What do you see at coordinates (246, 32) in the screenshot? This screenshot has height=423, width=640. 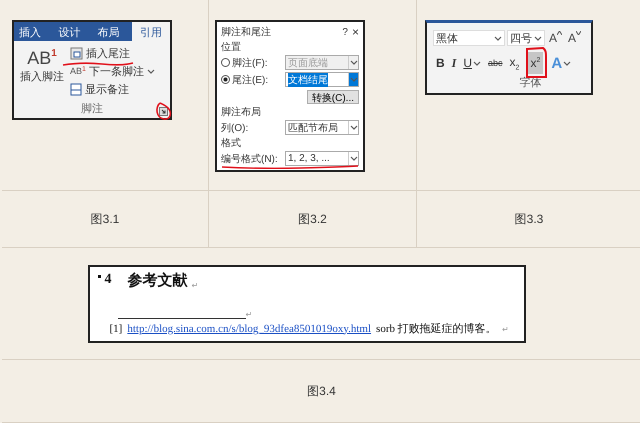 I see `dialog-title: 脚注和尾注` at bounding box center [246, 32].